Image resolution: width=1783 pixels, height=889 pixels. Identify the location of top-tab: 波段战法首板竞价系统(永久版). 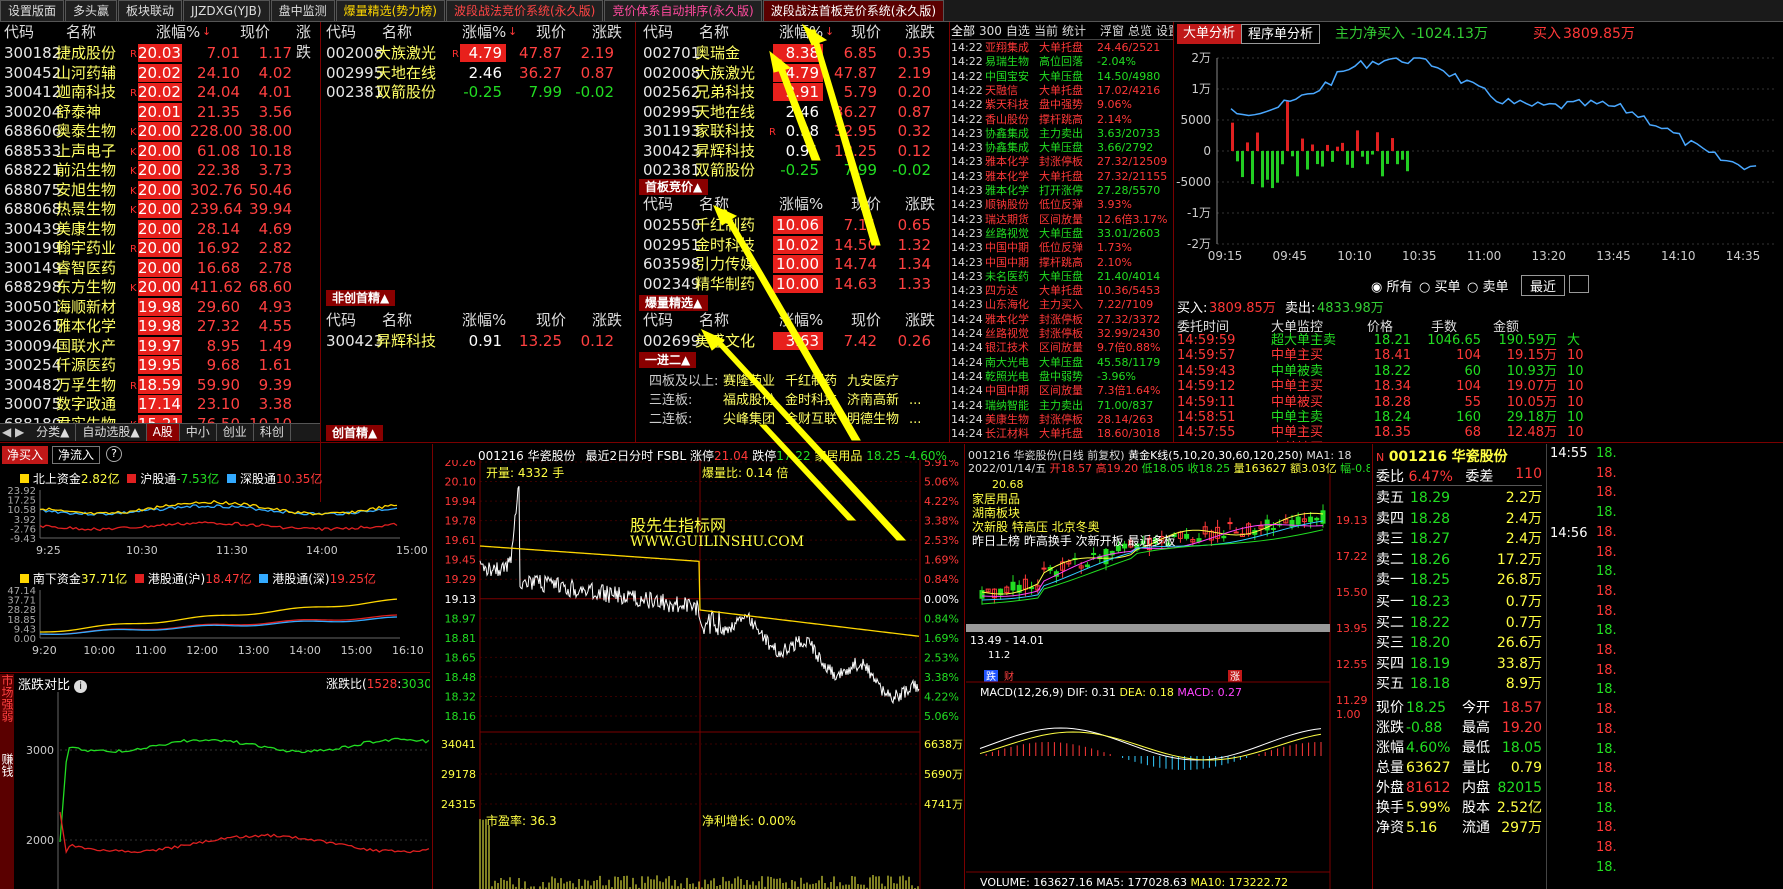
(853, 10).